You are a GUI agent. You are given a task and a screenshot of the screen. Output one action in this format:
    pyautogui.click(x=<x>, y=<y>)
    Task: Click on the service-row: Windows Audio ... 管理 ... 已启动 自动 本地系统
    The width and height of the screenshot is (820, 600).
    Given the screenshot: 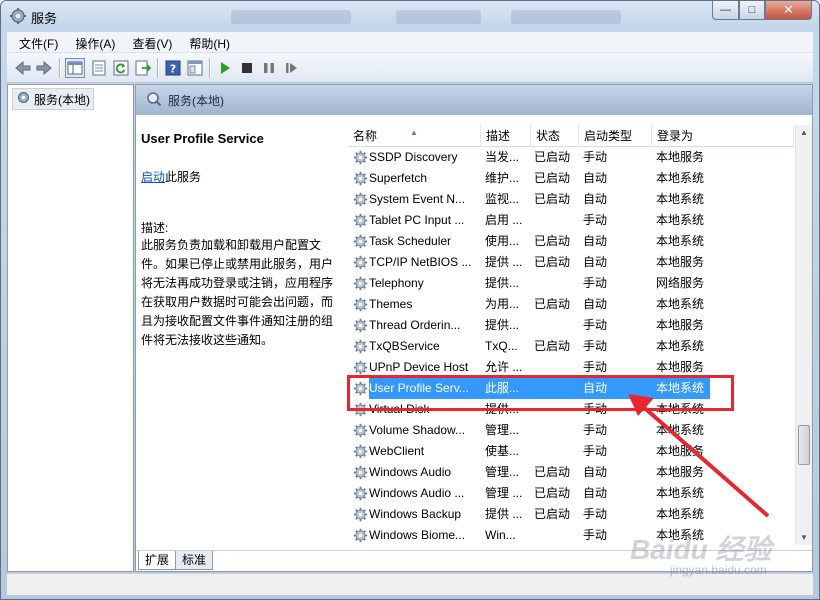 What is the action you would take?
    pyautogui.click(x=571, y=493)
    